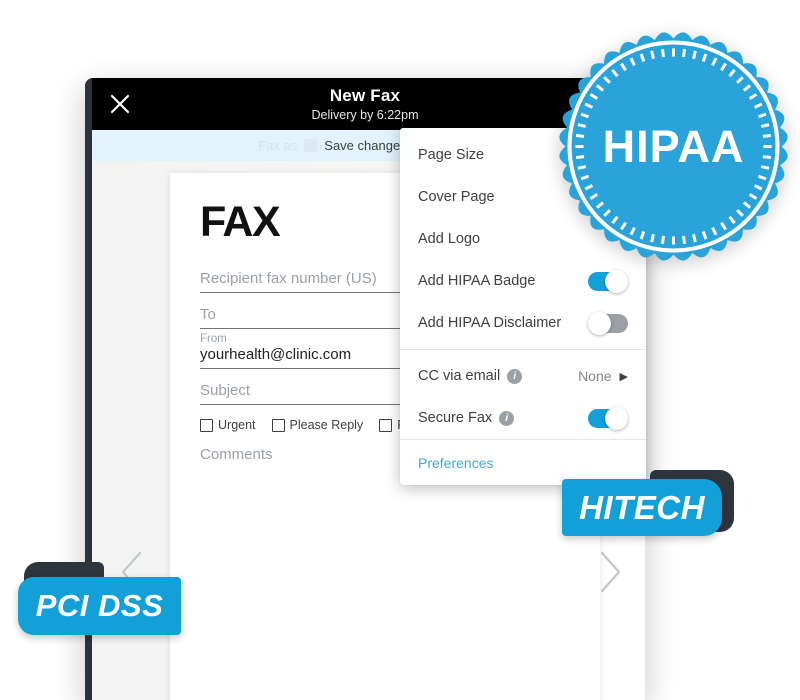 This screenshot has width=800, height=700. I want to click on menu-item-label: Page Size, so click(451, 155).